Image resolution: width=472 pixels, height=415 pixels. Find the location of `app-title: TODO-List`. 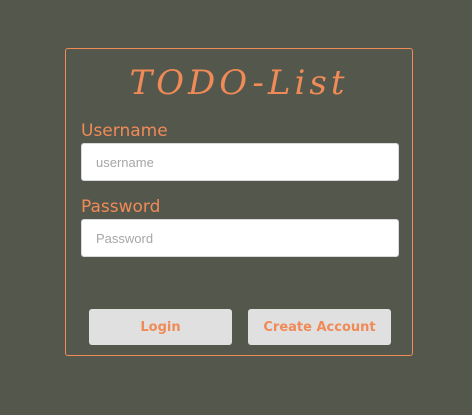

app-title: TODO-List is located at coordinates (239, 83).